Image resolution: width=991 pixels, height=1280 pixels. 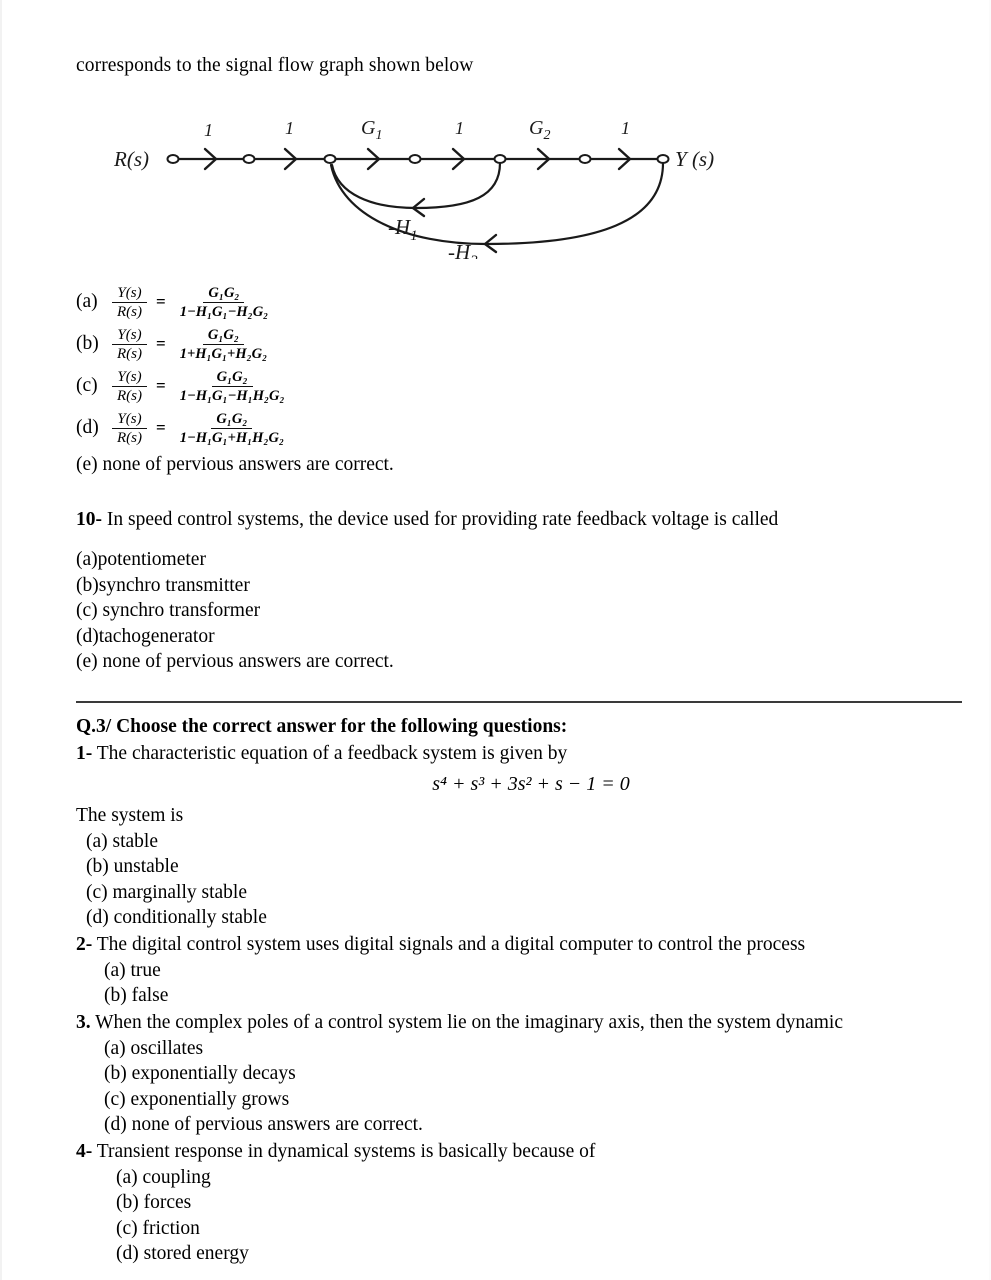 I want to click on question-4-option-b: (b) forces, so click(x=521, y=1203).